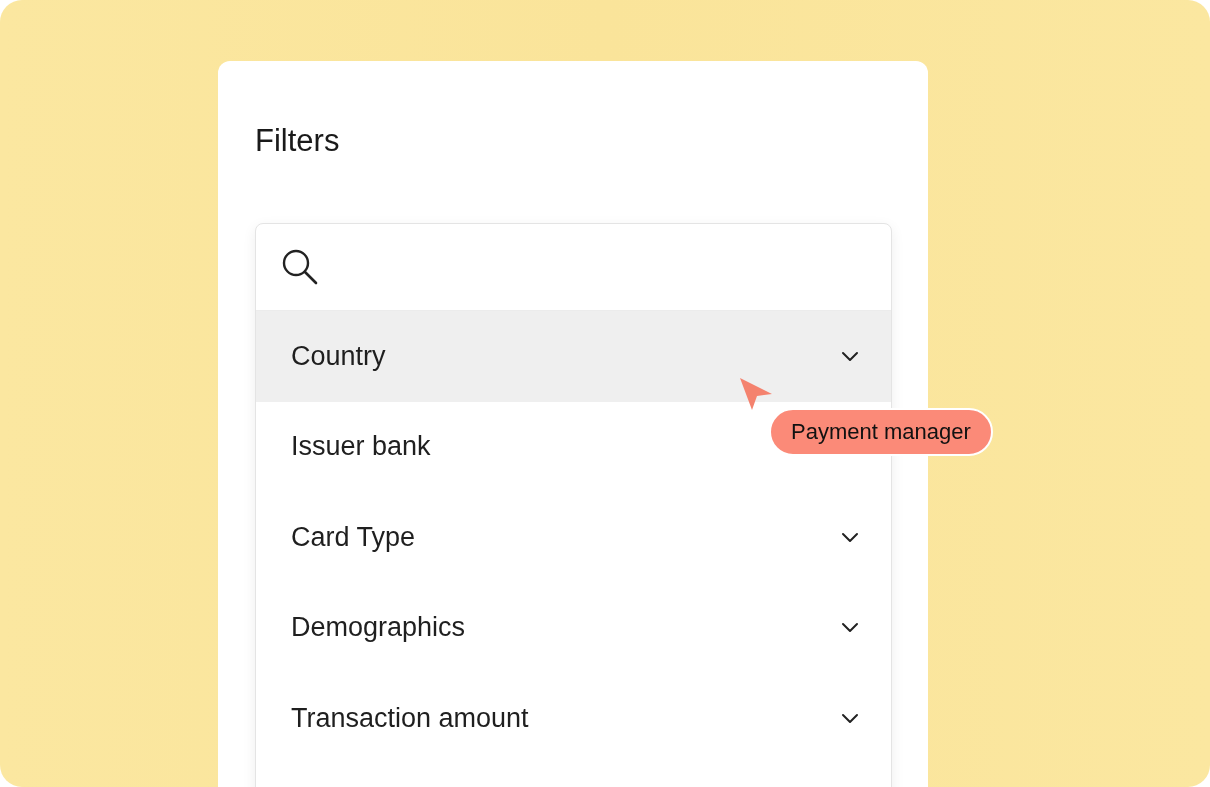 This screenshot has width=1210, height=787. Describe the element at coordinates (298, 141) in the screenshot. I see `panel-title: Filters` at that location.